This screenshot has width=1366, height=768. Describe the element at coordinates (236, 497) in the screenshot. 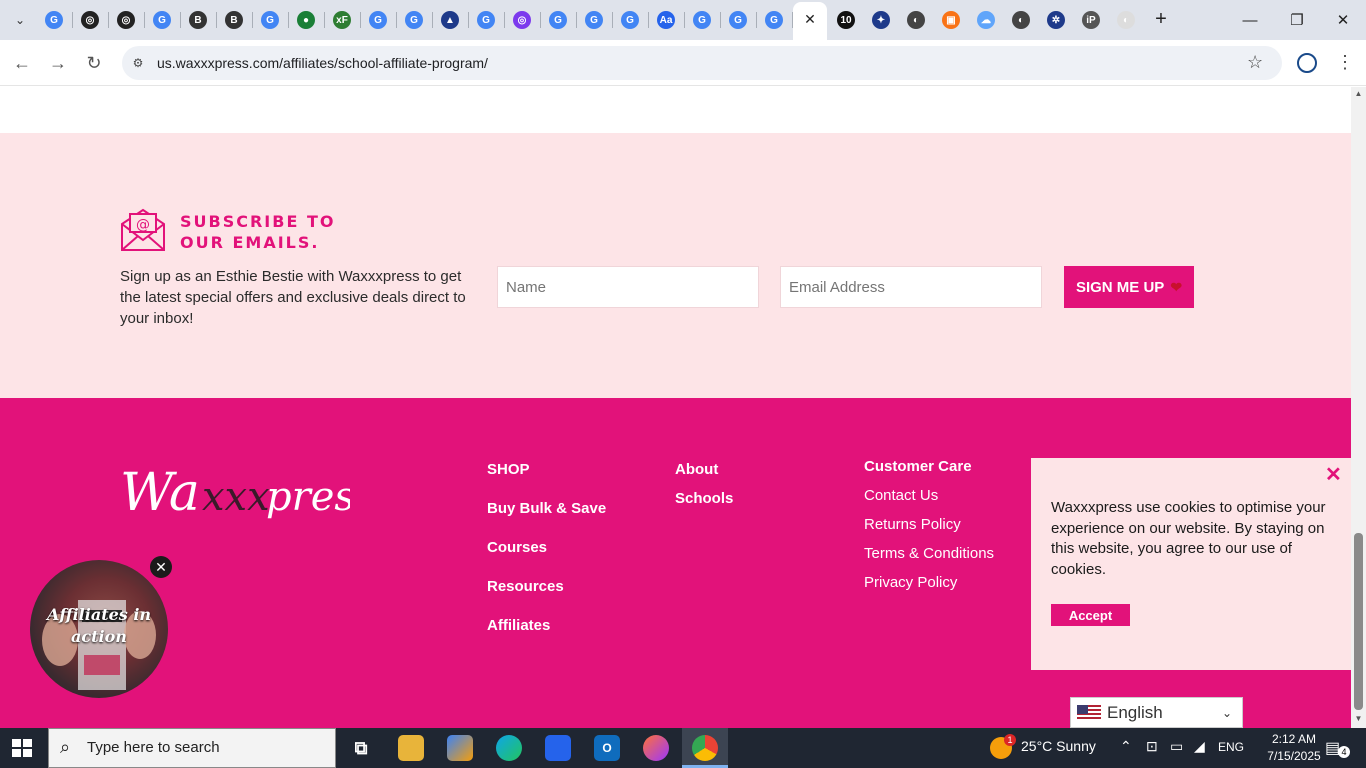

I see `svg-text: xxx` at that location.